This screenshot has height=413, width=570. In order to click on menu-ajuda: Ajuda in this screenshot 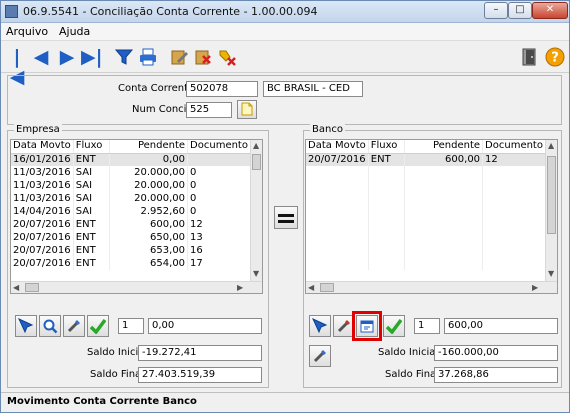, I will do `click(74, 31)`.